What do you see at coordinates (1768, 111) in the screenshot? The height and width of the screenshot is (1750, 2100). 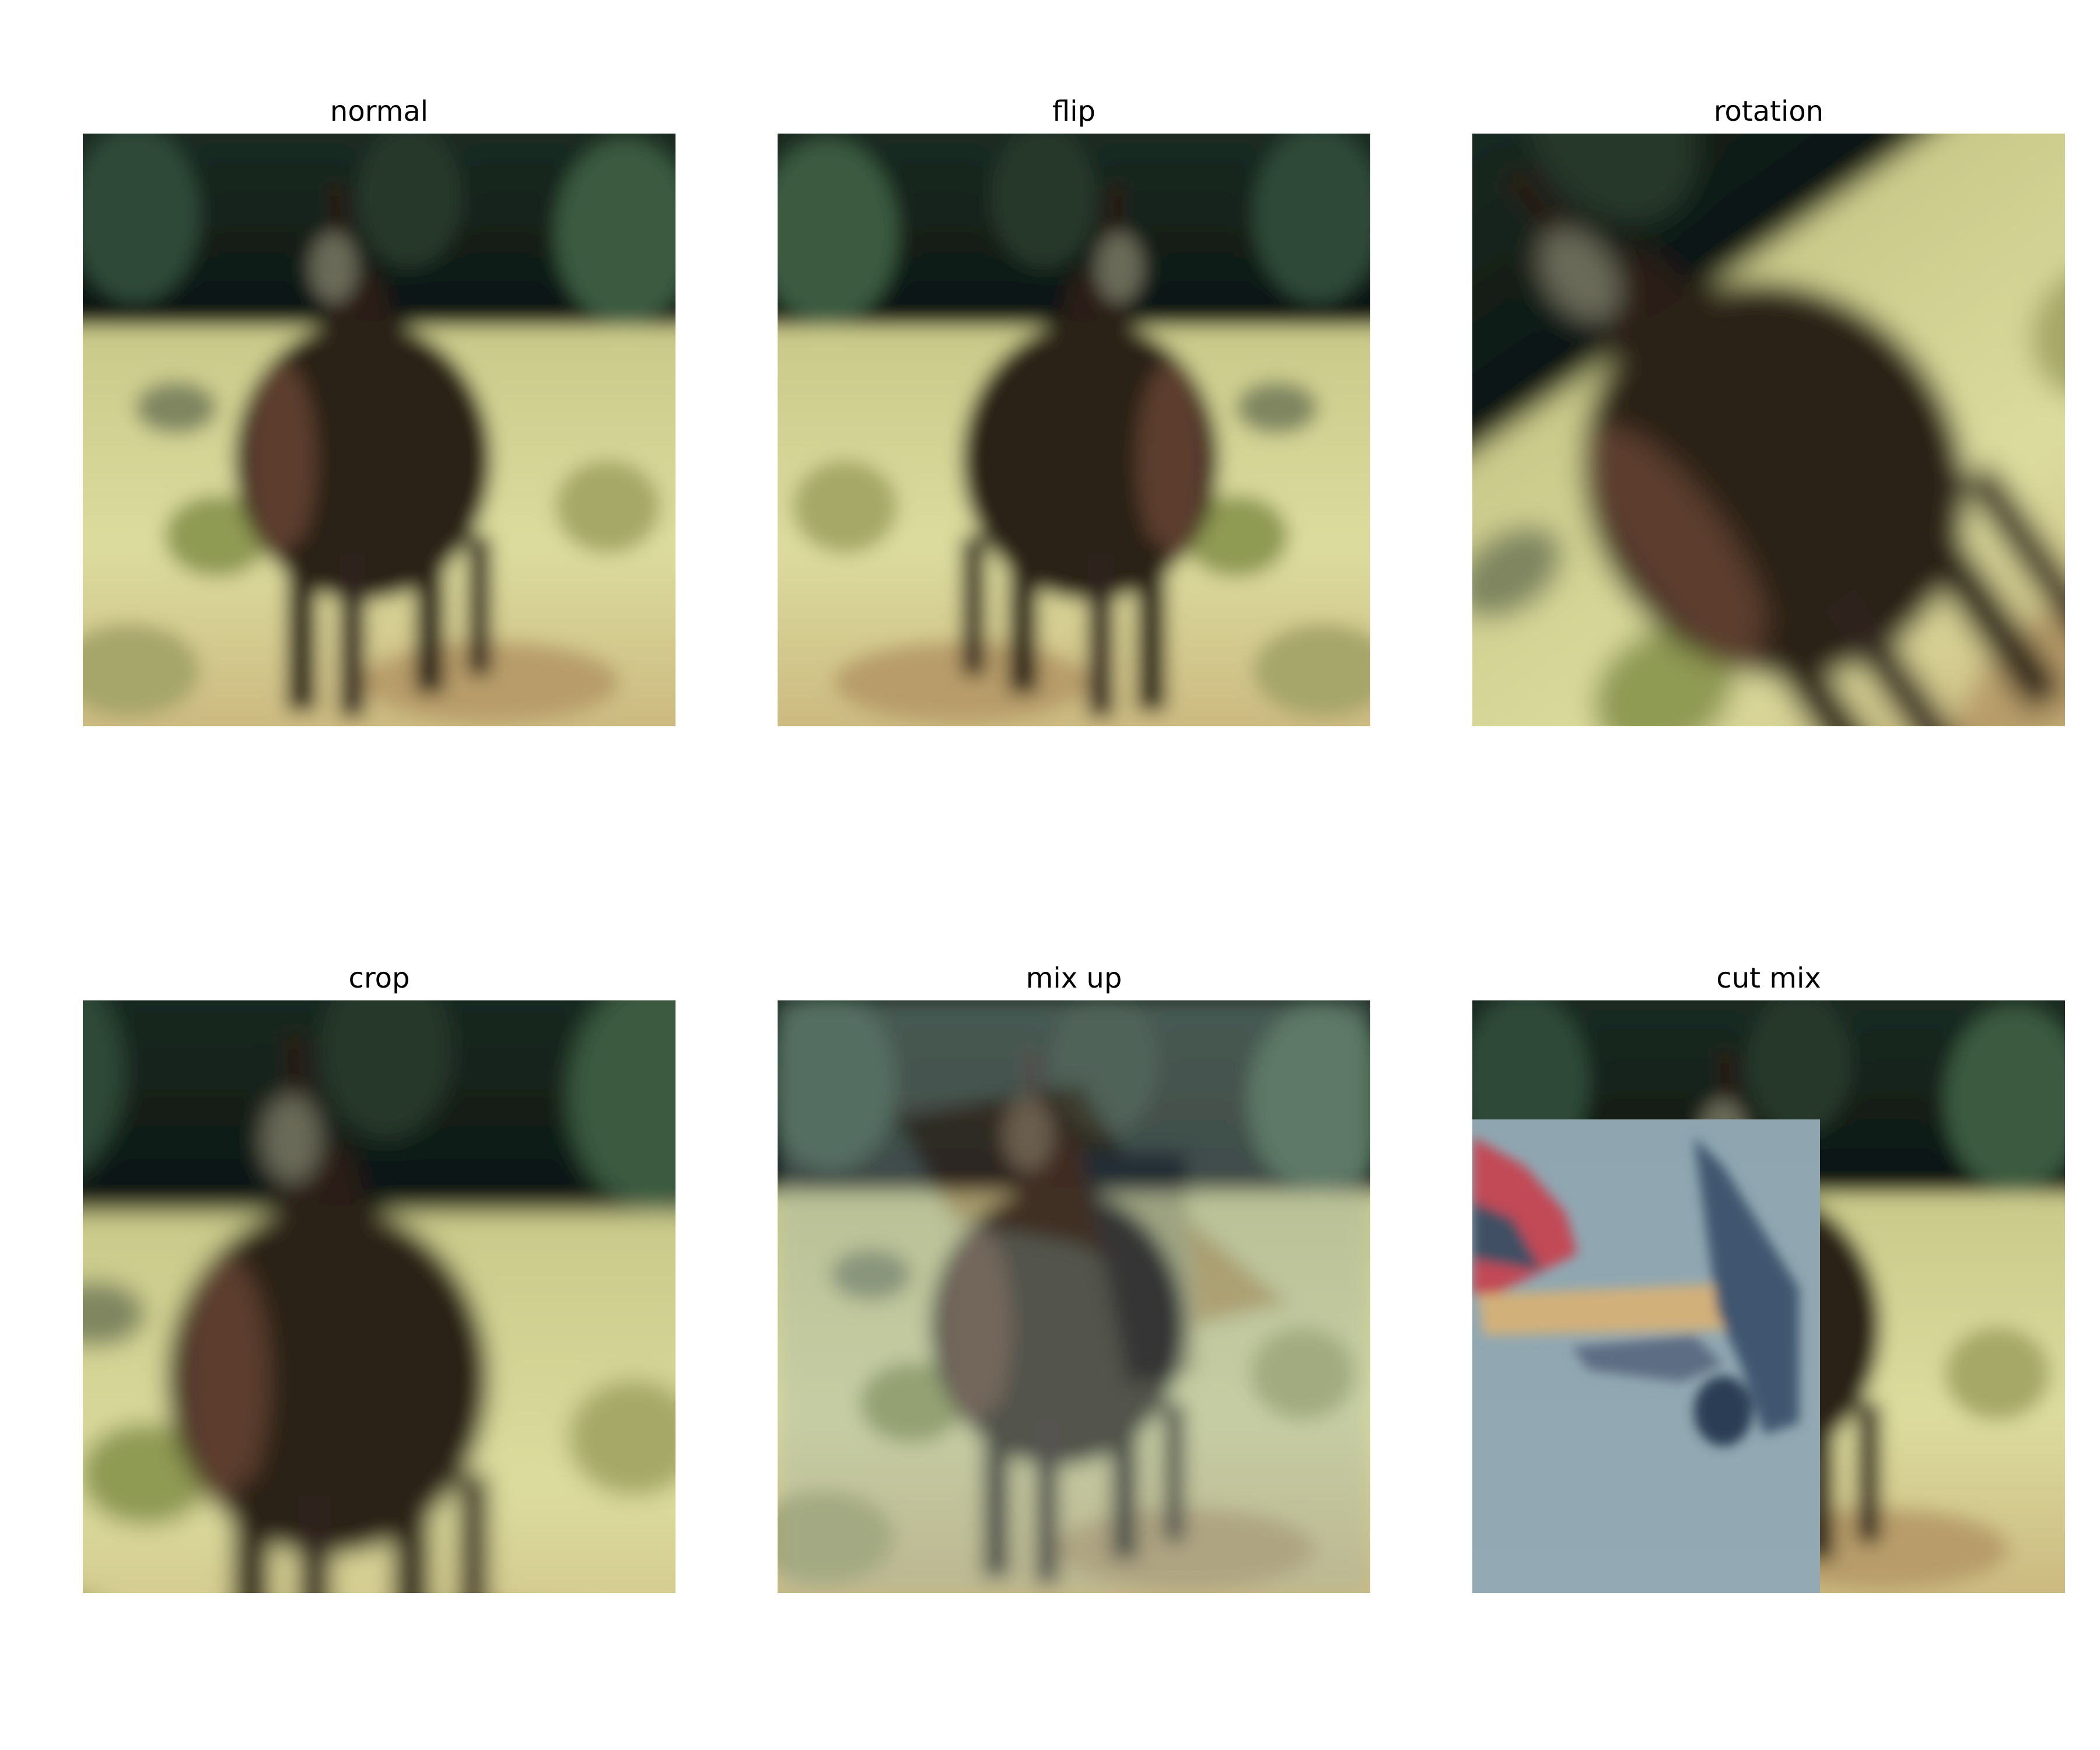 I see `panel-title: rotation` at bounding box center [1768, 111].